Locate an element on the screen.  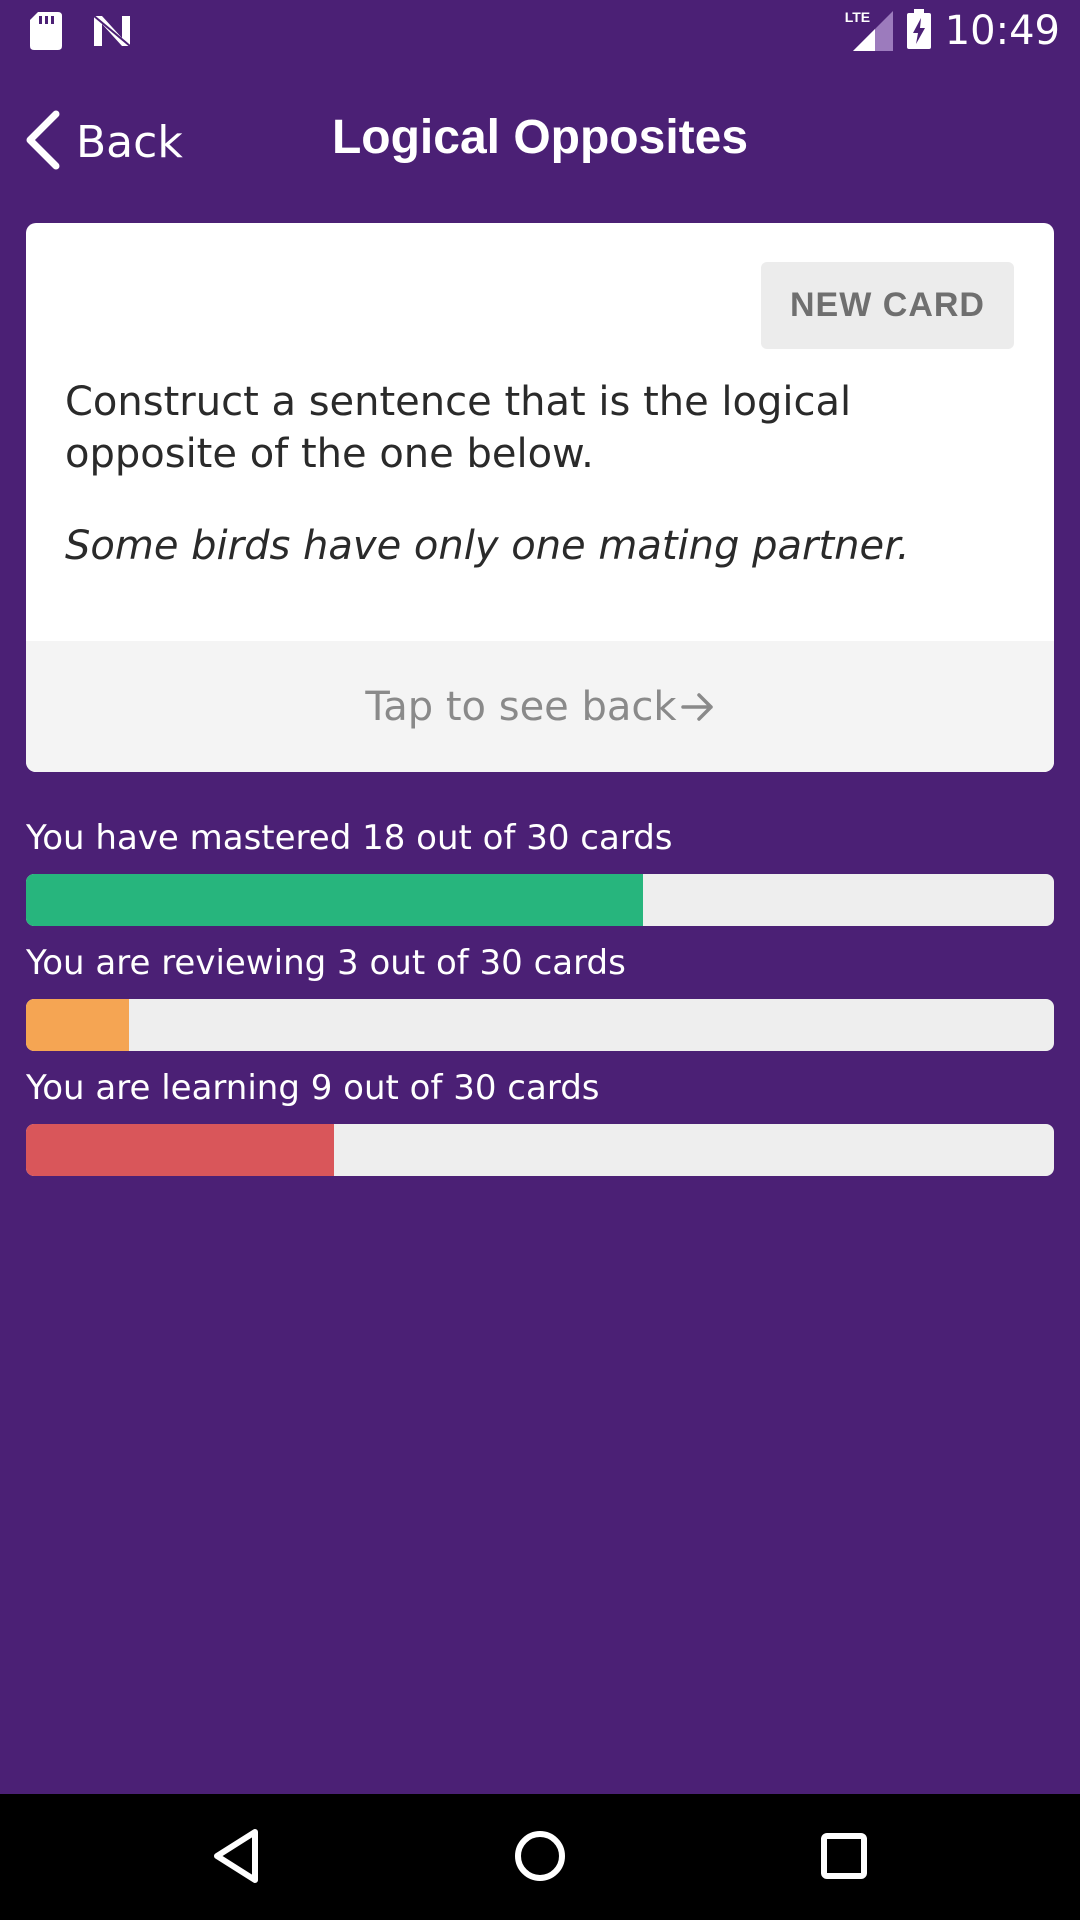
triangle-back-icon is located at coordinates (236, 1858).